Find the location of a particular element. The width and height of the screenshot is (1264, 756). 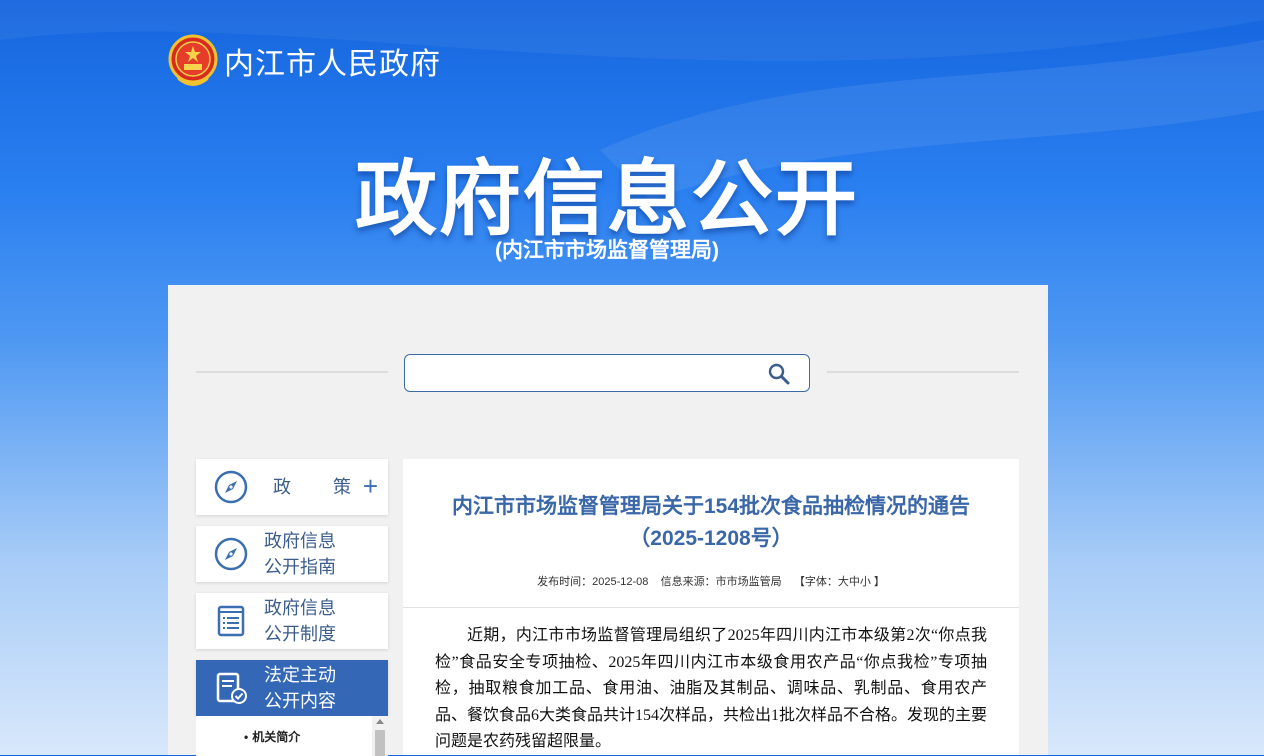

sidebar-item-disclosure-system: 政府信息 公开制度 is located at coordinates (292, 621).